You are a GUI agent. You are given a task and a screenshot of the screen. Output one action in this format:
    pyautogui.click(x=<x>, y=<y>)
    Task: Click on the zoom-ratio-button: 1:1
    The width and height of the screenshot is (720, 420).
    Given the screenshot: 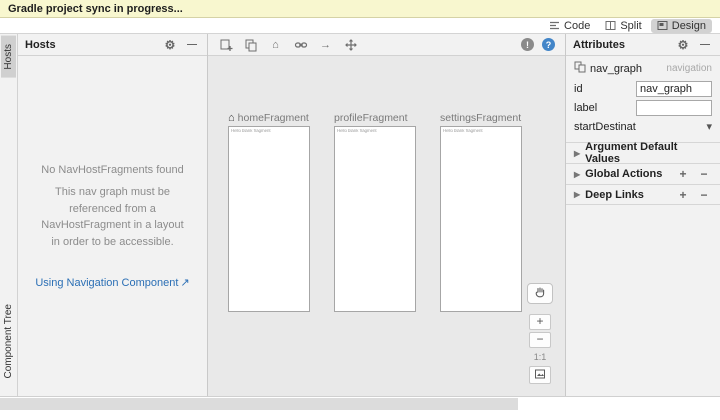 What is the action you would take?
    pyautogui.click(x=540, y=357)
    